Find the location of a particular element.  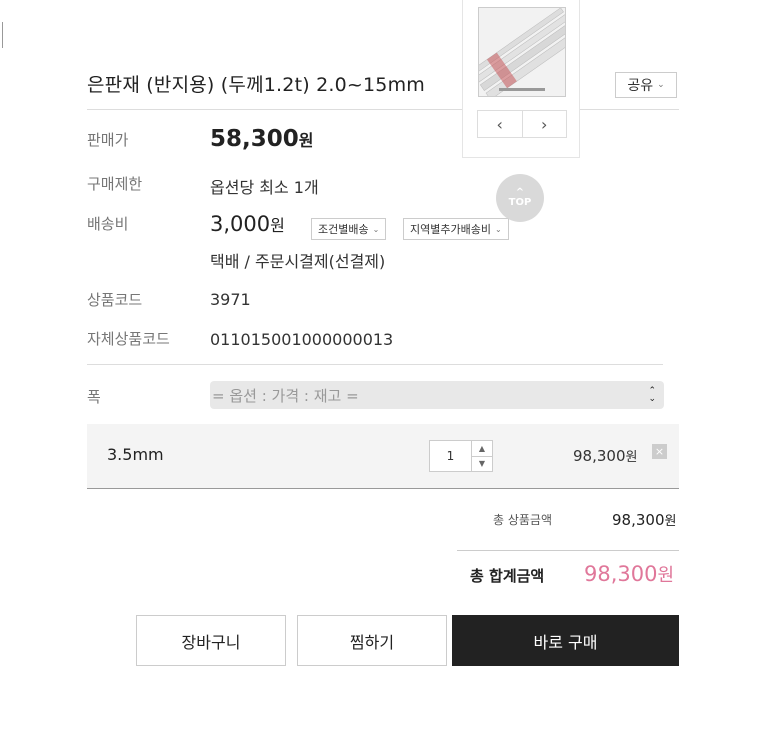

price-value: 58,300원 is located at coordinates (262, 139).